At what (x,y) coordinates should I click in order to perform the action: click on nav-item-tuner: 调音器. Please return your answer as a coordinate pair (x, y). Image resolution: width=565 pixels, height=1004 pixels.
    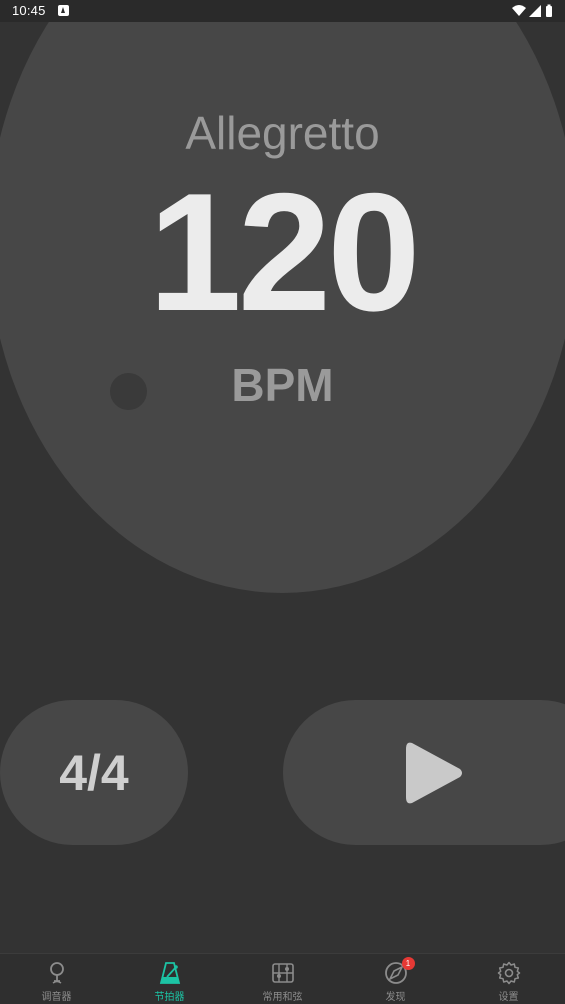
    Looking at the image, I should click on (56, 979).